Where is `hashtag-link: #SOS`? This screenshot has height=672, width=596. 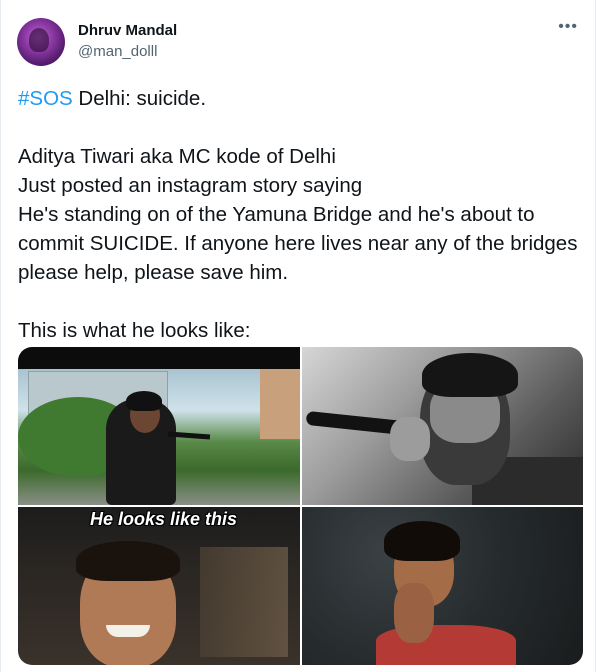 hashtag-link: #SOS is located at coordinates (45, 98).